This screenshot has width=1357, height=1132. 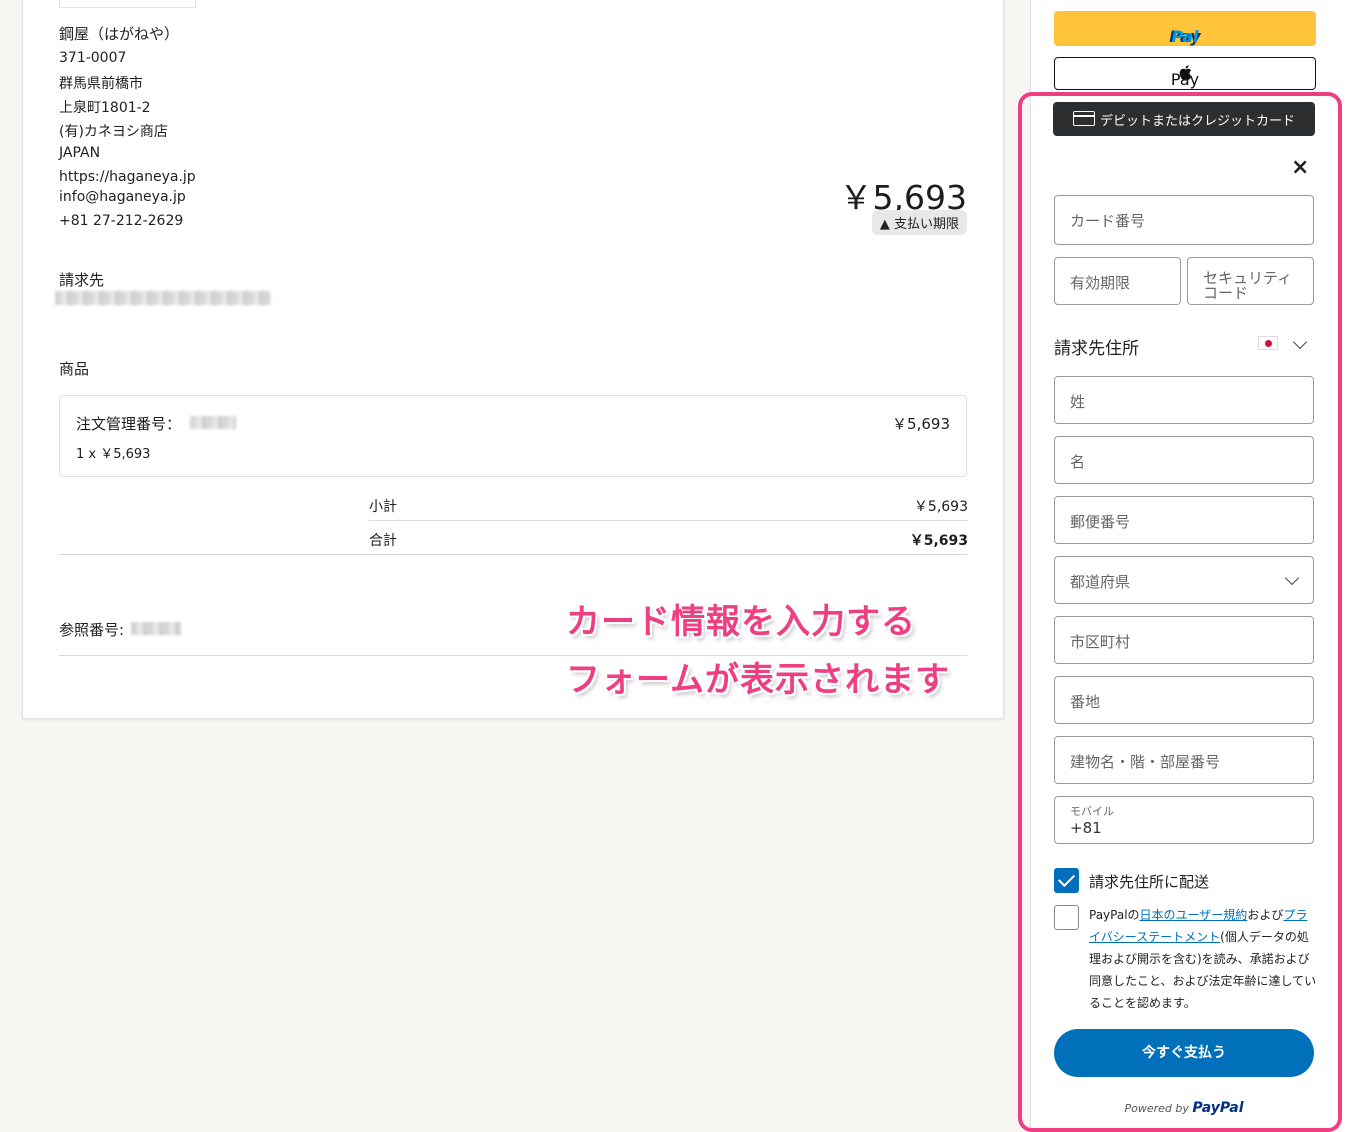 What do you see at coordinates (74, 369) in the screenshot?
I see `items-label: 商品` at bounding box center [74, 369].